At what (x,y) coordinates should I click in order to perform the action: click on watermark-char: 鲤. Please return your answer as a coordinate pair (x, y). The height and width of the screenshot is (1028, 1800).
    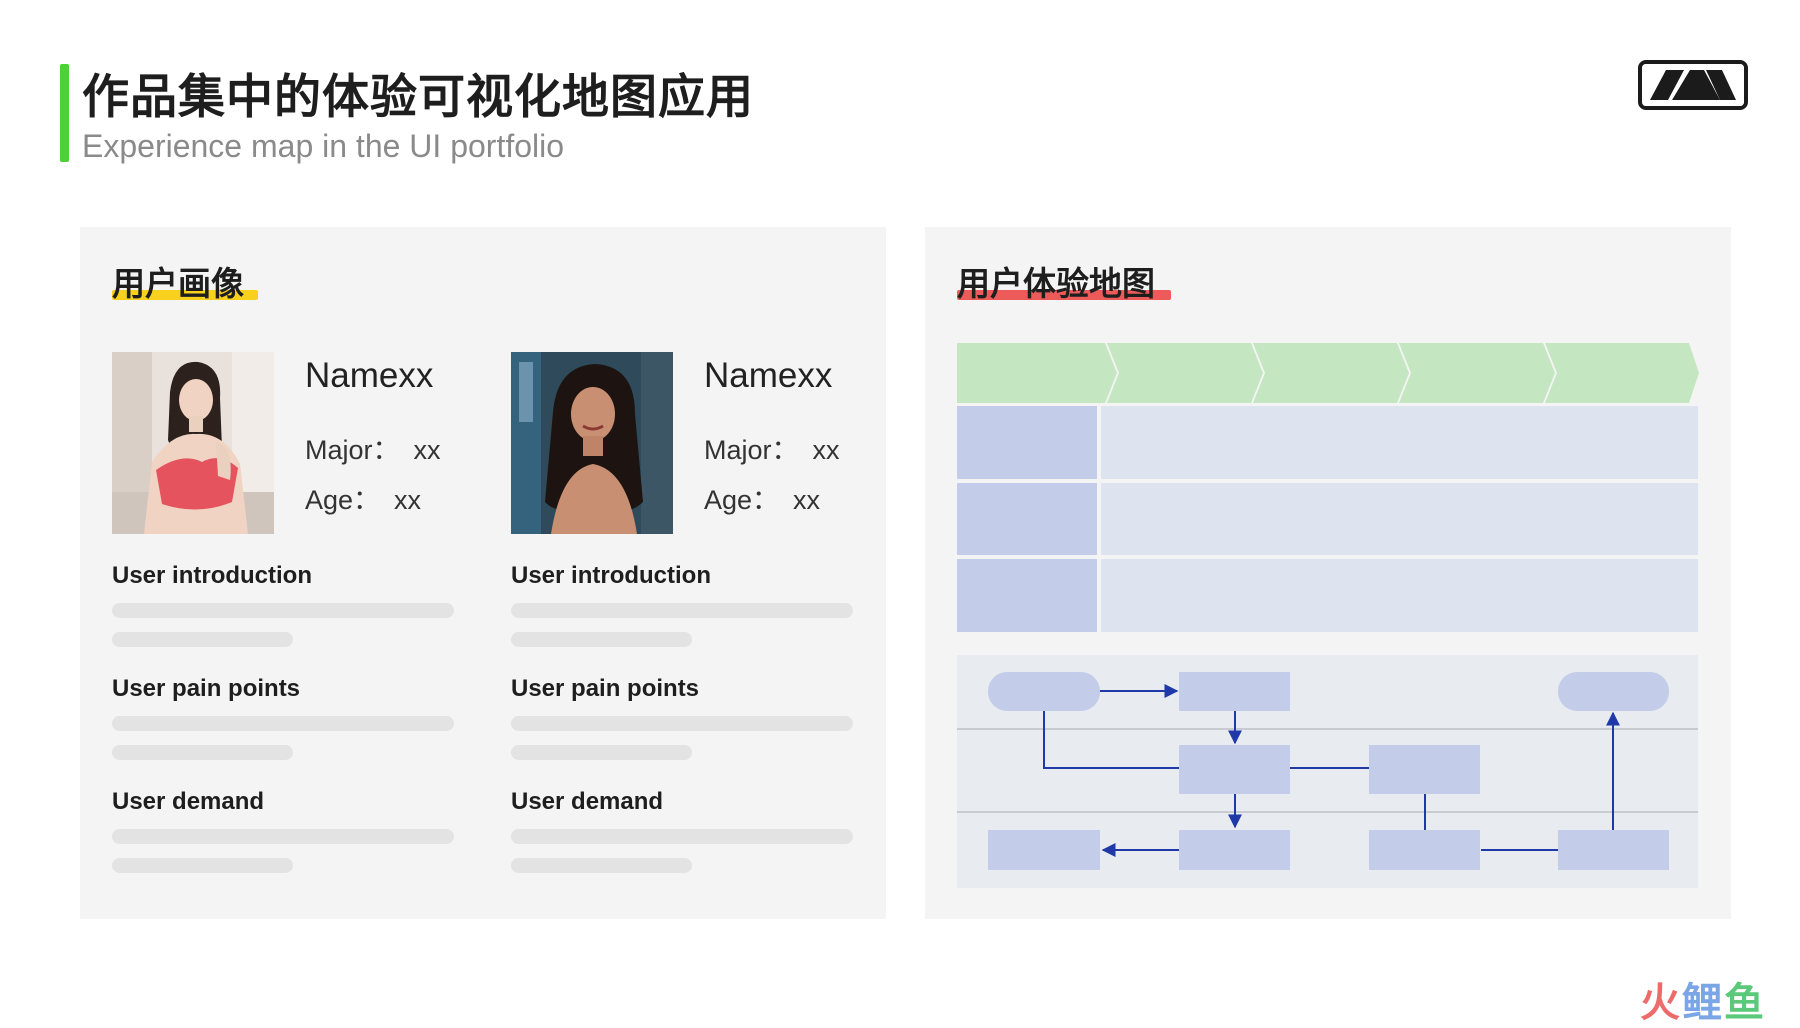
    Looking at the image, I should click on (1703, 1003).